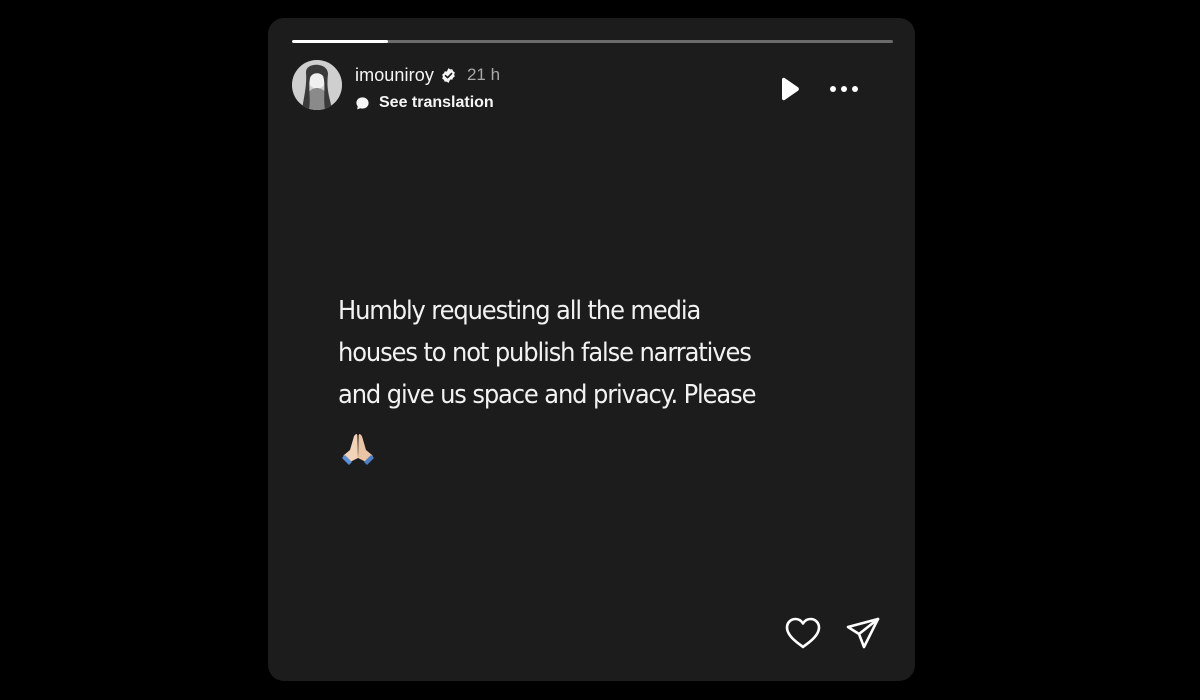 The width and height of the screenshot is (1200, 700). What do you see at coordinates (358, 449) in the screenshot?
I see `folded-hands-icon` at bounding box center [358, 449].